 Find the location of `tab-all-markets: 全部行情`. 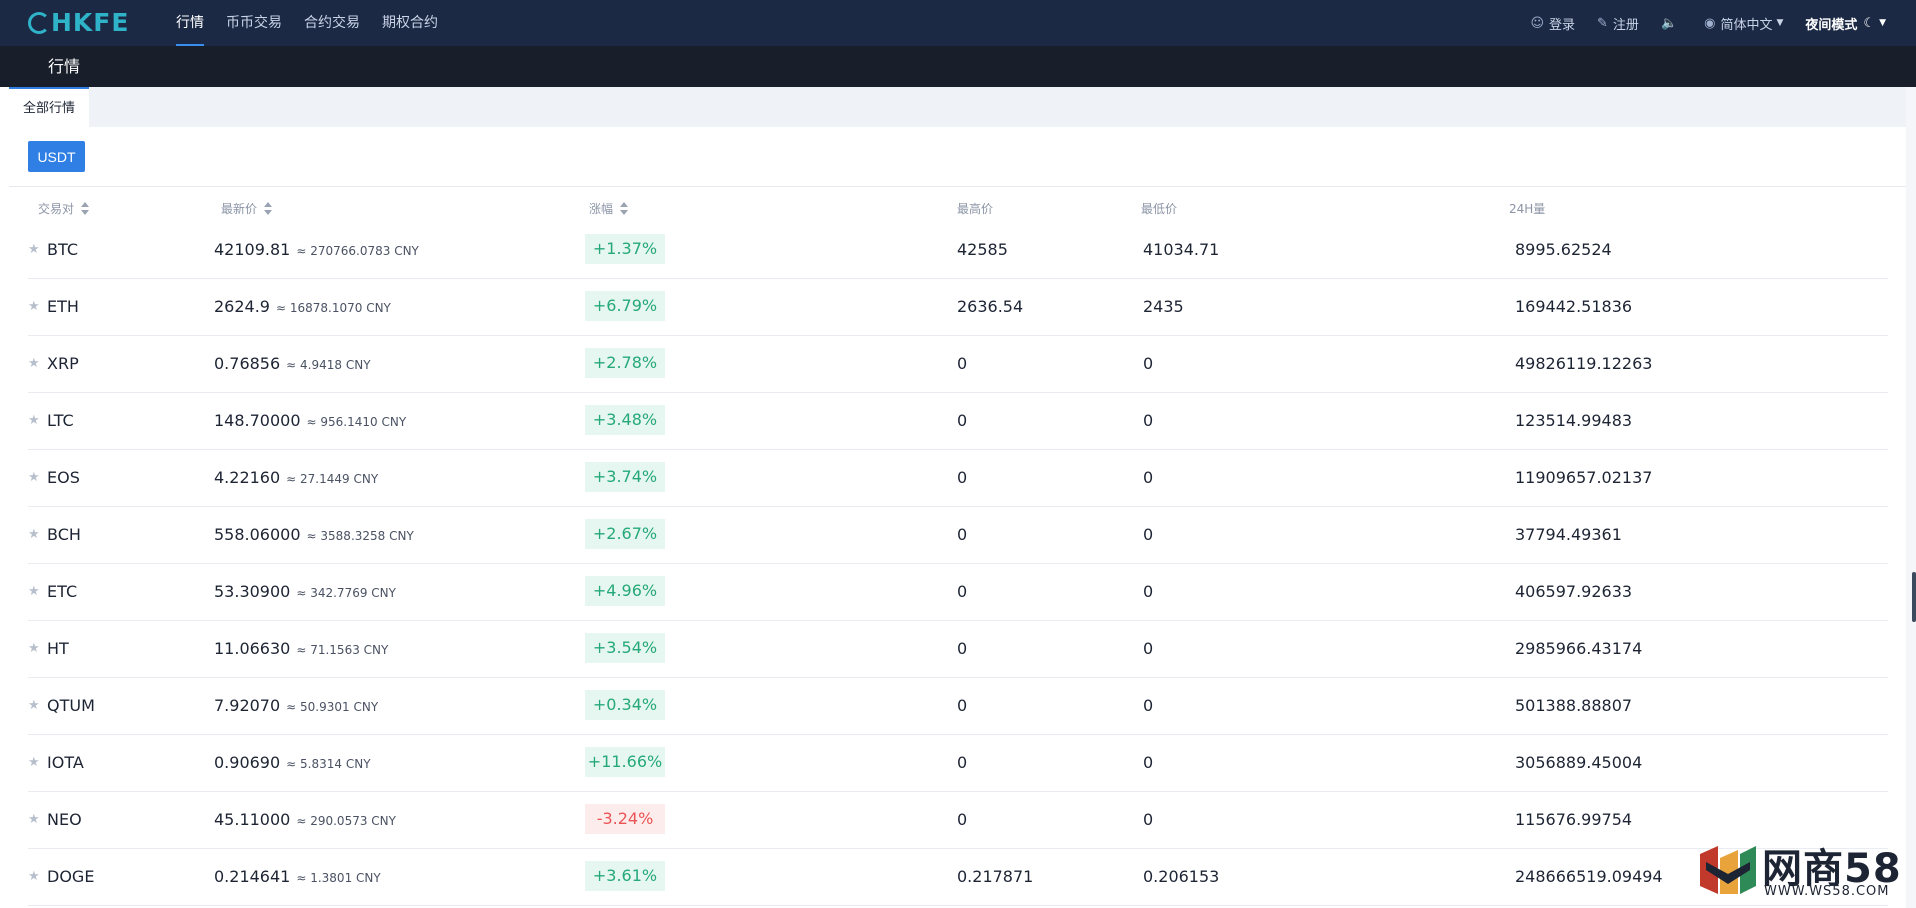

tab-all-markets: 全部行情 is located at coordinates (49, 107).